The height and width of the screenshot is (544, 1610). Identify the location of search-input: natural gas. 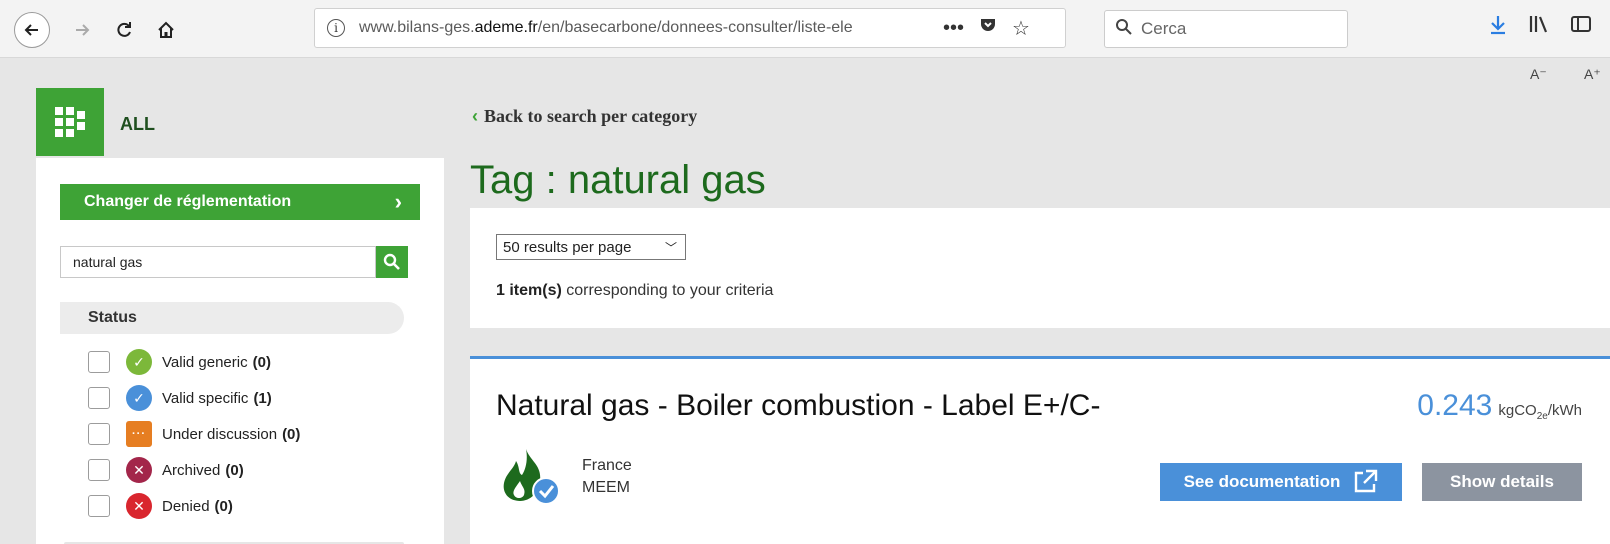
(218, 262).